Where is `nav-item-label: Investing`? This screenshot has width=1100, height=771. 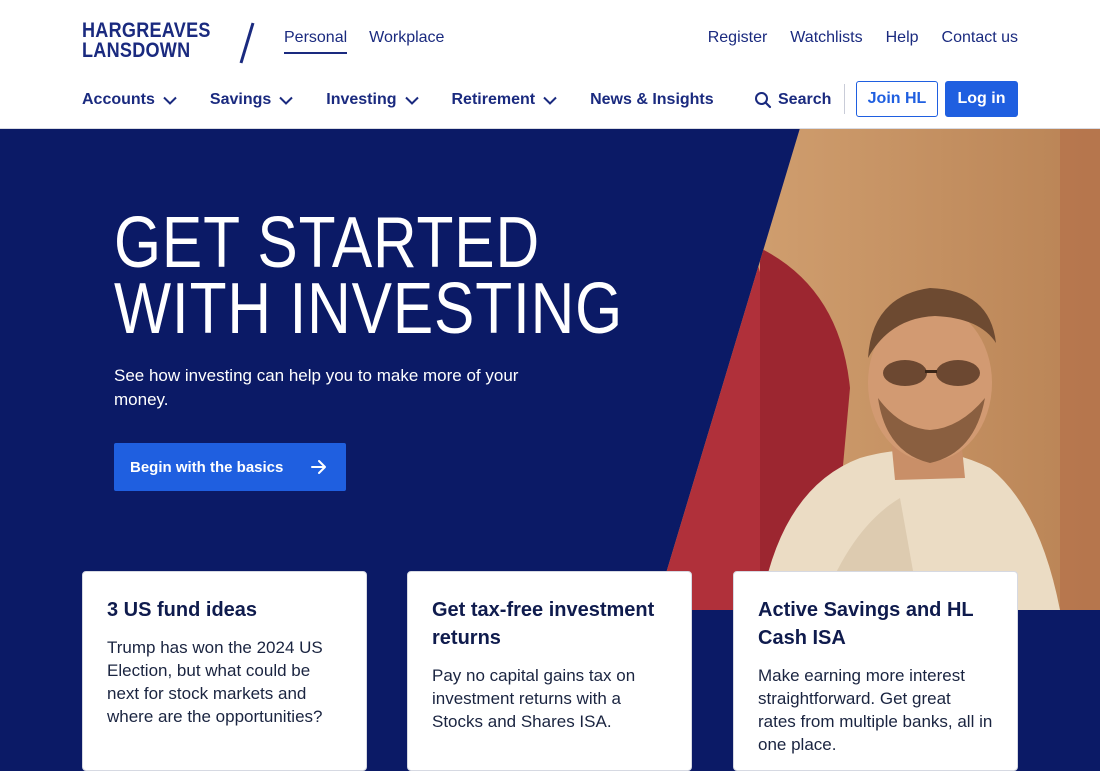
nav-item-label: Investing is located at coordinates (361, 99).